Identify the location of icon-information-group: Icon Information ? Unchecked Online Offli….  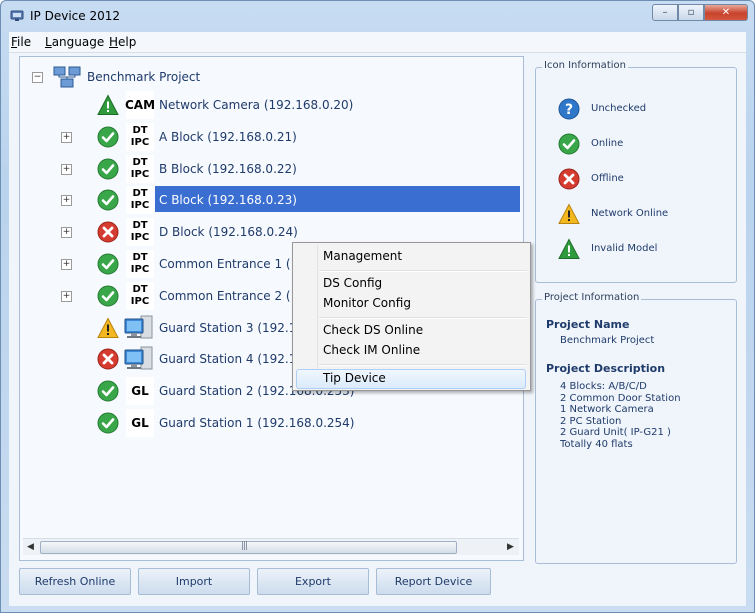
(636, 171).